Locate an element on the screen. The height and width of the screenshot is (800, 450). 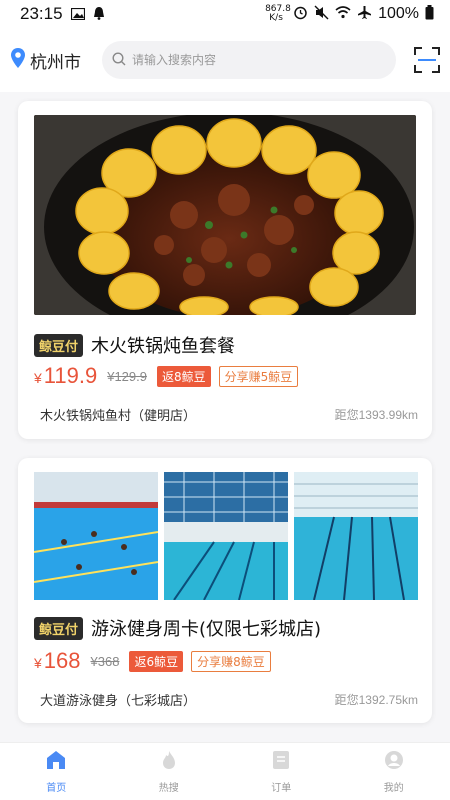
original-price: ¥368 is located at coordinates (105, 661).